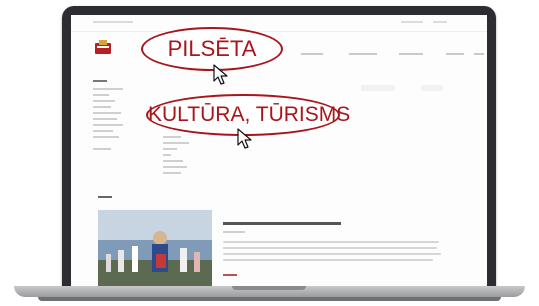  What do you see at coordinates (105, 197) in the screenshot?
I see `section-heading` at bounding box center [105, 197].